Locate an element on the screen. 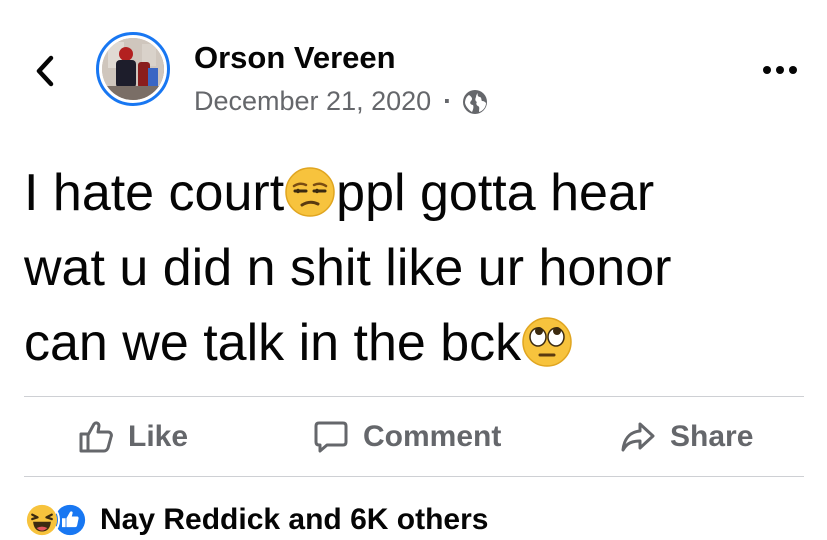 This screenshot has width=827, height=540. post-text-line-1: I hate court ppl gotta hear is located at coordinates (414, 193).